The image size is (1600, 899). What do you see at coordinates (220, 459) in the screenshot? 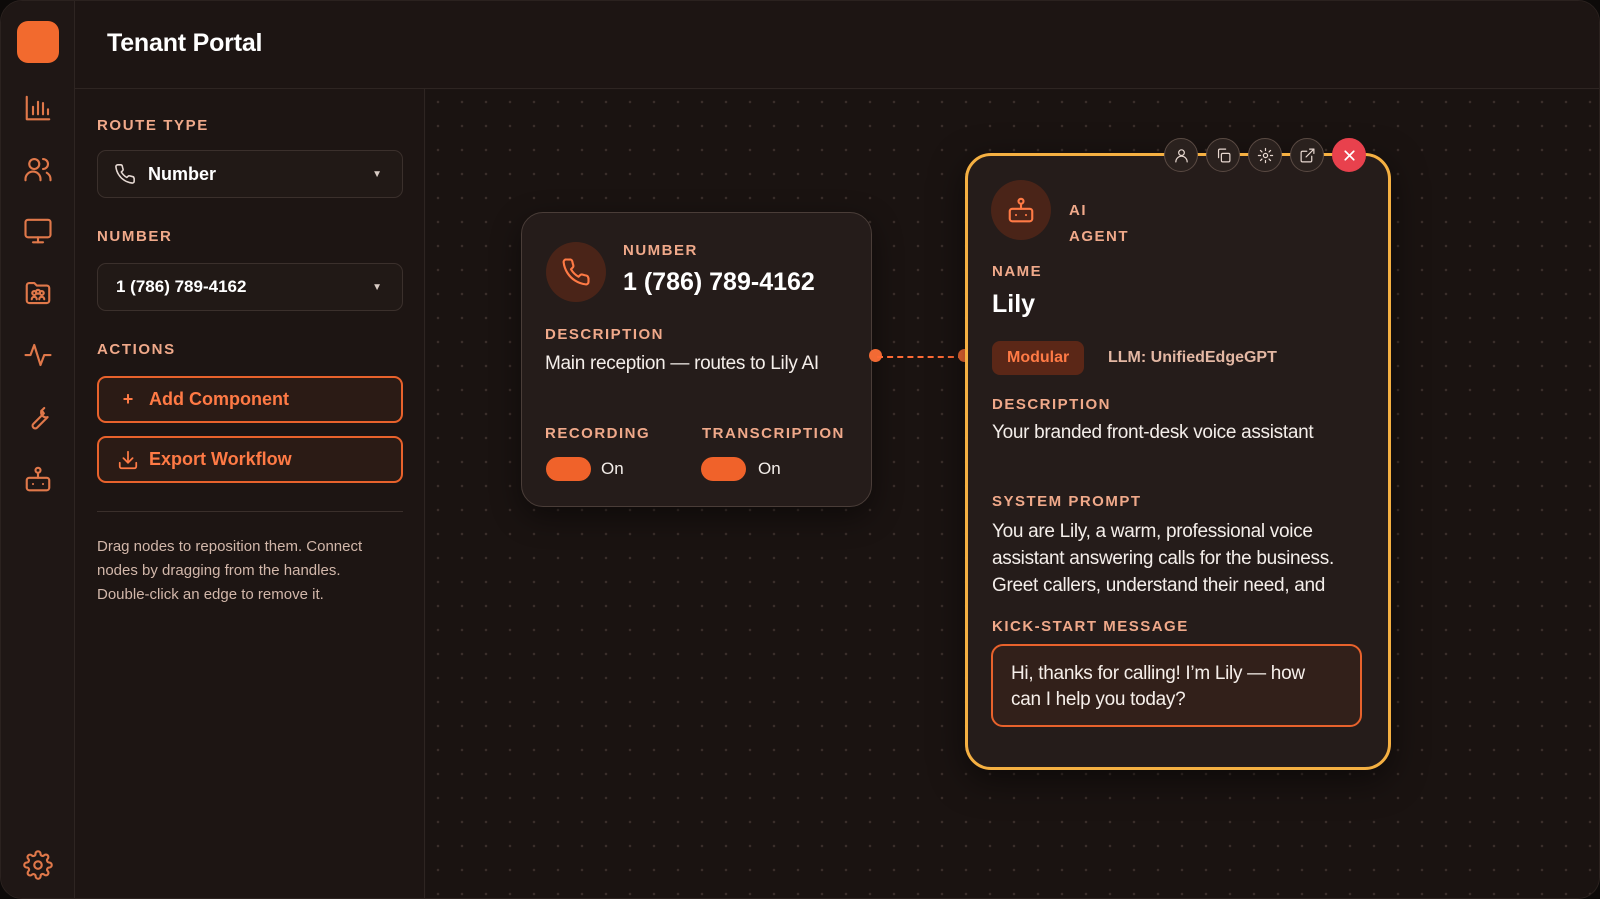
I see `export-workflow-label: Export Workflow` at bounding box center [220, 459].